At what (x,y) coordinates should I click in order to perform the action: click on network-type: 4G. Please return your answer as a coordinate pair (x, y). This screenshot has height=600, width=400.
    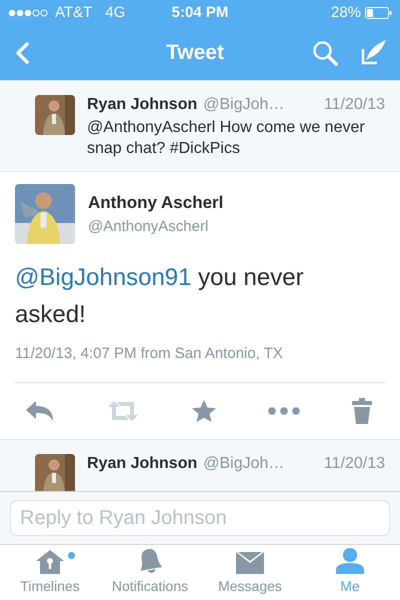
    Looking at the image, I should click on (115, 12).